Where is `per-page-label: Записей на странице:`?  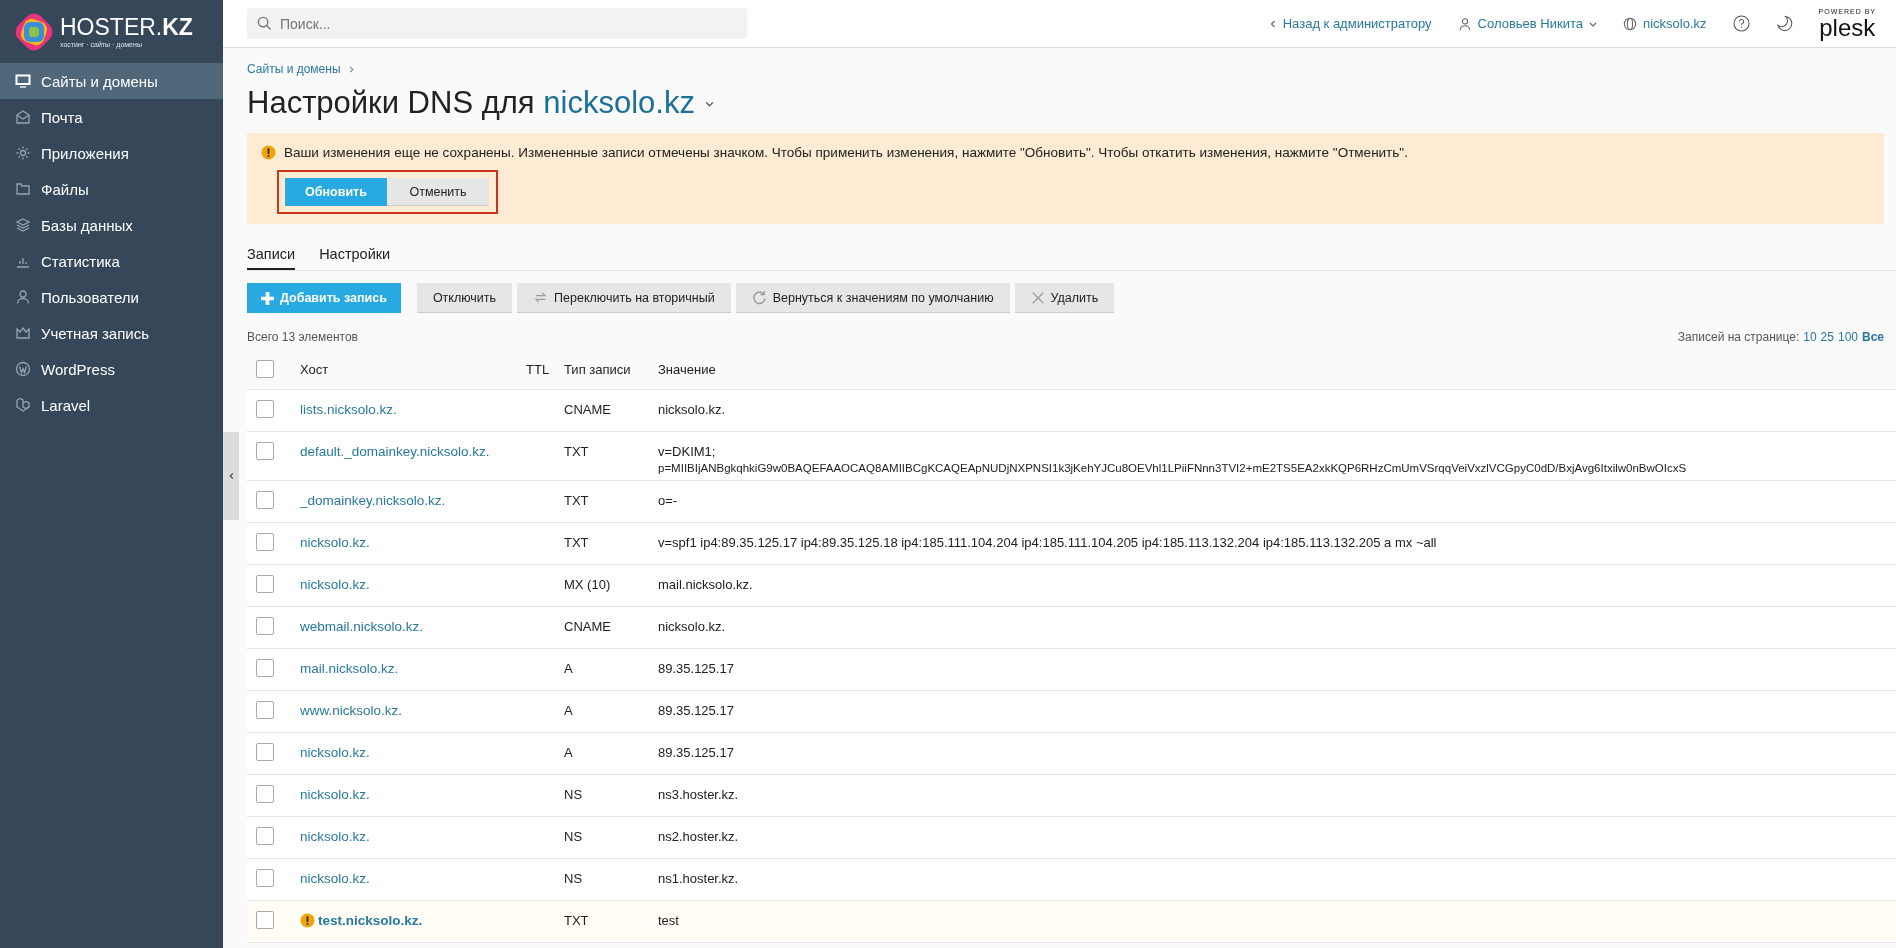
per-page-label: Записей на странице: is located at coordinates (1738, 337).